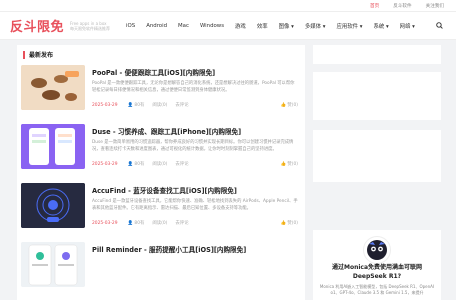  I want to click on deepseek-logo-icon, so click(377, 250).